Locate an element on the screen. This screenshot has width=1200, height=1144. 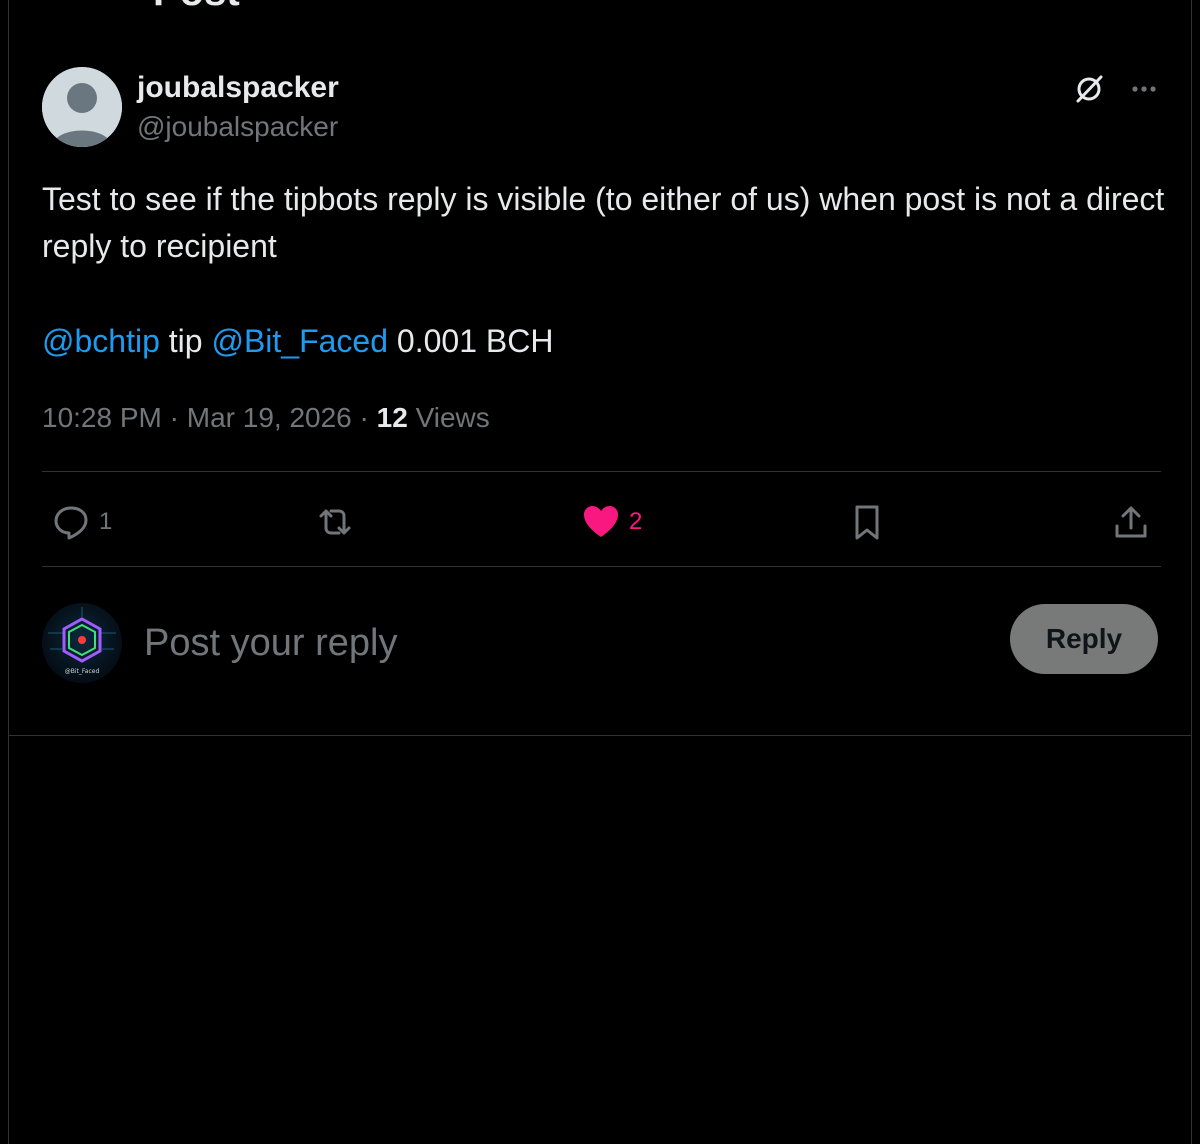
grok-icon is located at coordinates (1089, 89).